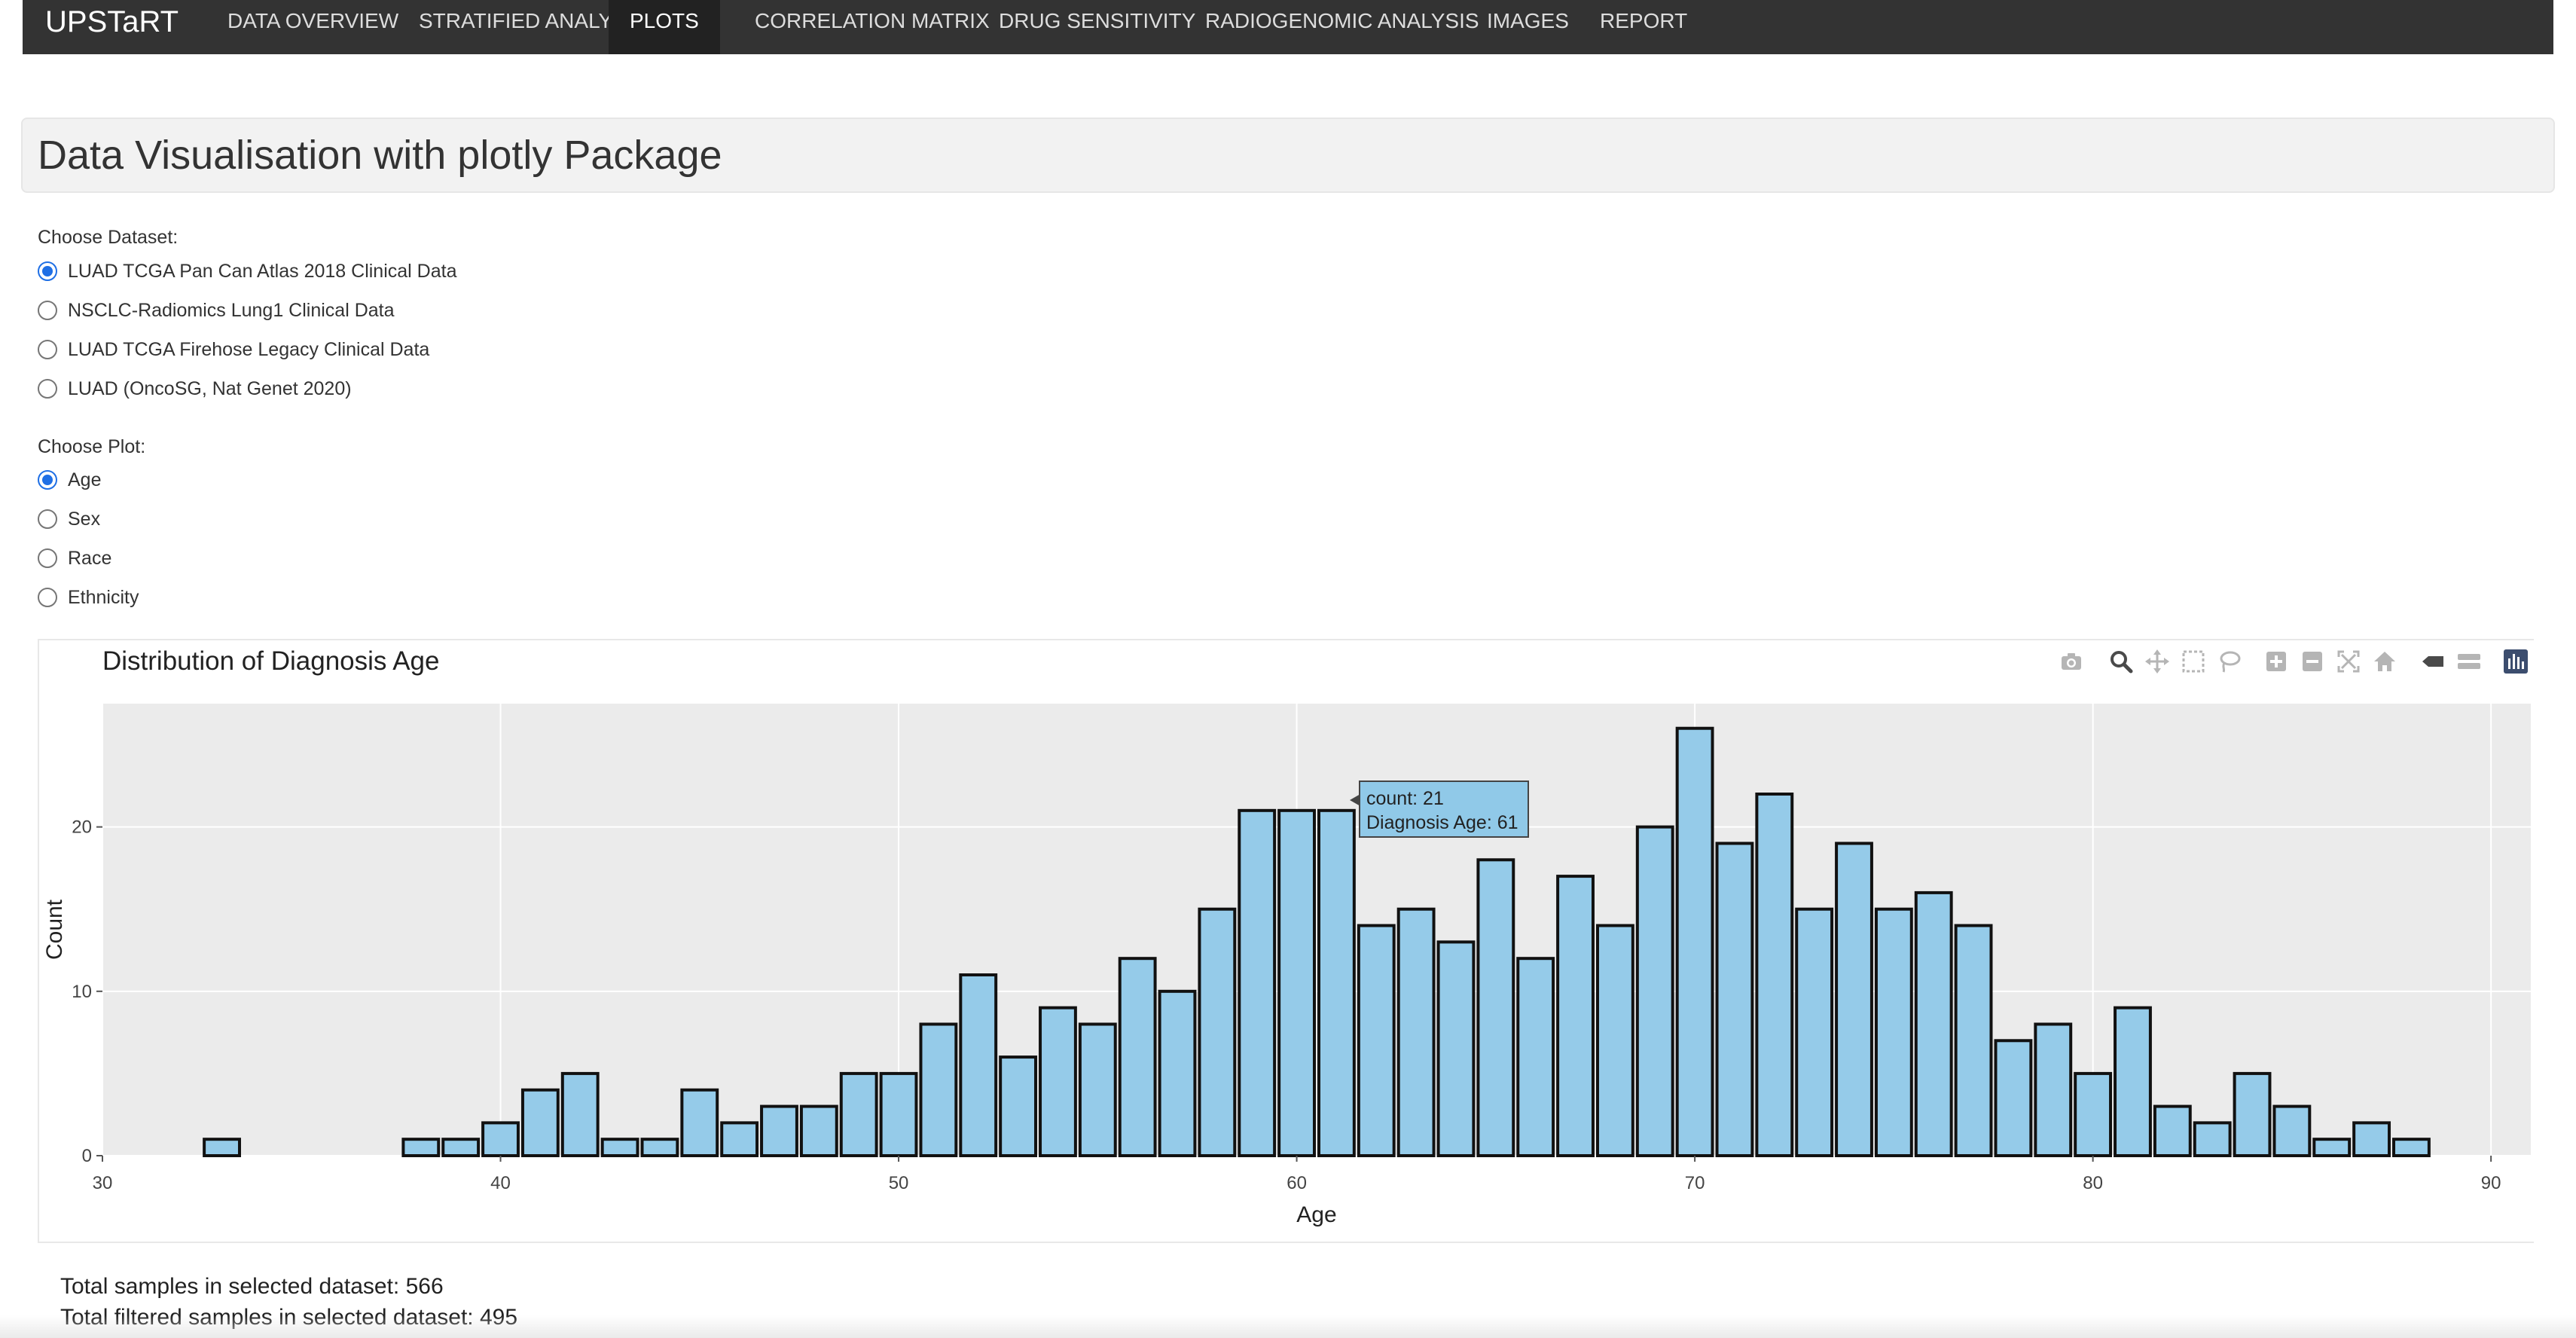  Describe the element at coordinates (2093, 1183) in the screenshot. I see `x-tick-label: 80` at that location.